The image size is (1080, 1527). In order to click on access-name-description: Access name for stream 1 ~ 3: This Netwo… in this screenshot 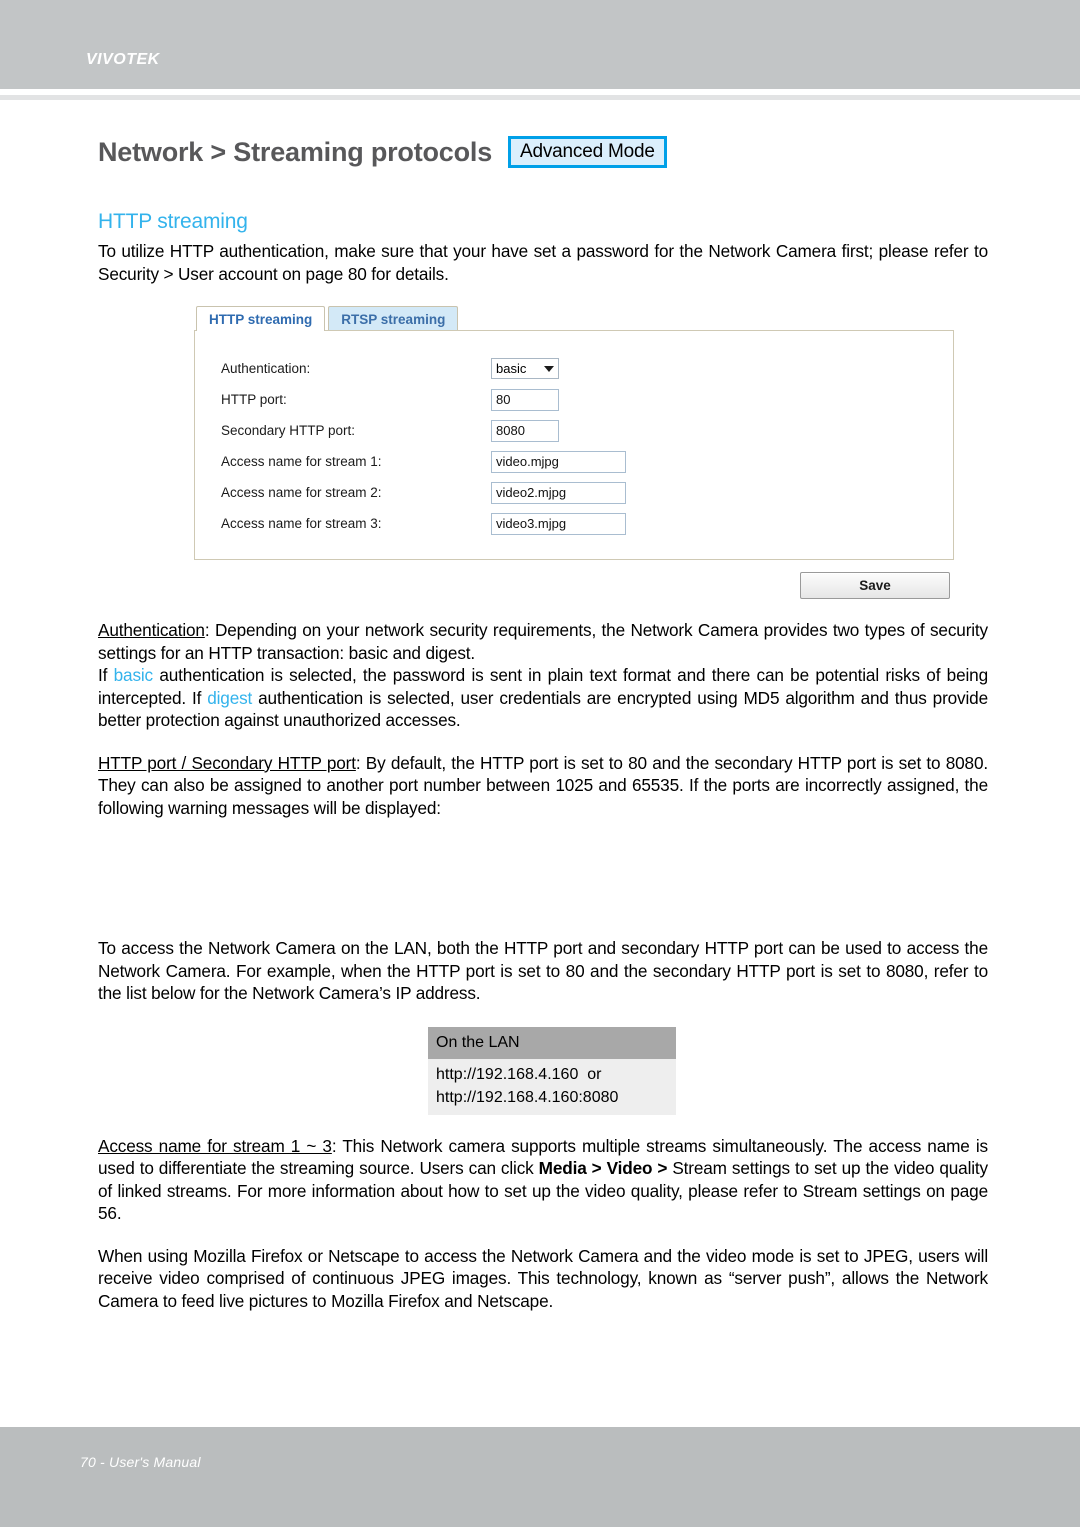, I will do `click(543, 1180)`.